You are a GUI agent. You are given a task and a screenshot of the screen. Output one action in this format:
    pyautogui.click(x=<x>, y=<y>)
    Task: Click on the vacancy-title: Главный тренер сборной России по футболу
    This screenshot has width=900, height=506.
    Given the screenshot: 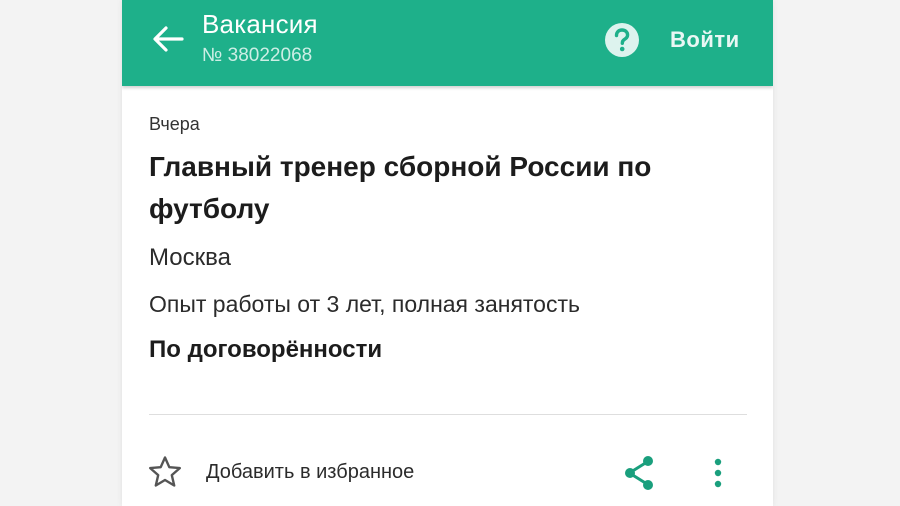 What is the action you would take?
    pyautogui.click(x=400, y=187)
    